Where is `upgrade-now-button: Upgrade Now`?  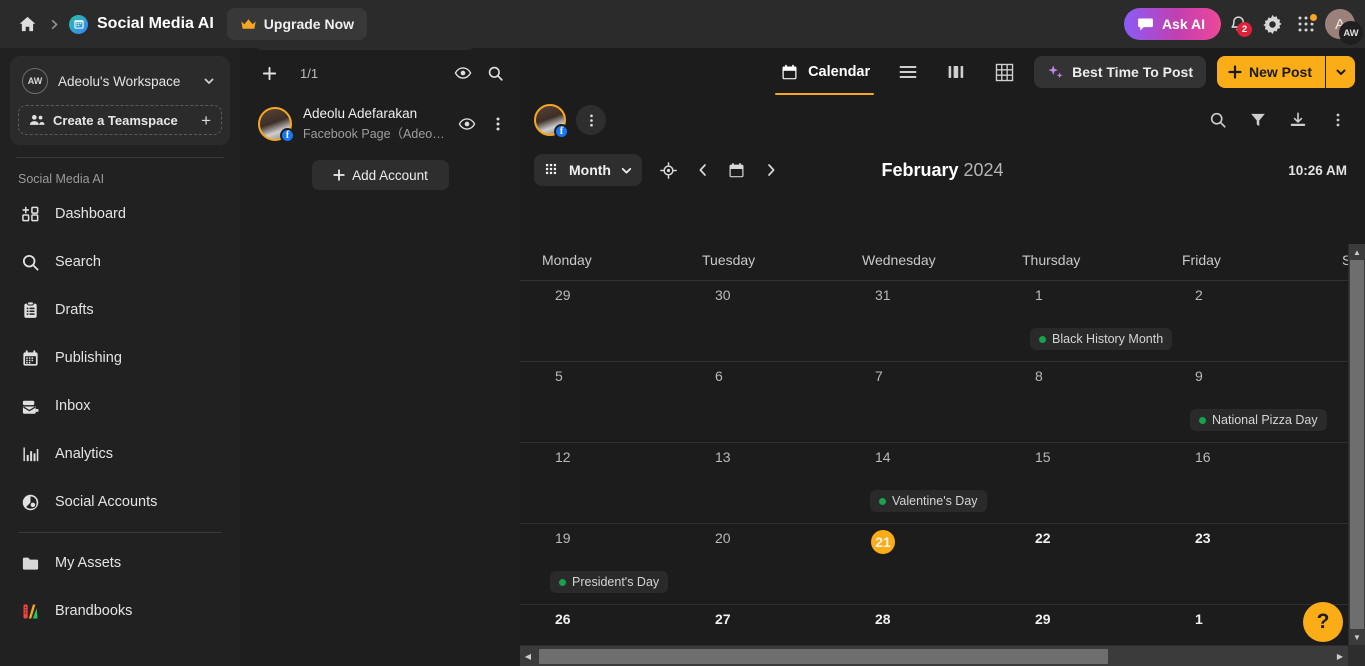
upgrade-now-button: Upgrade Now is located at coordinates (297, 24).